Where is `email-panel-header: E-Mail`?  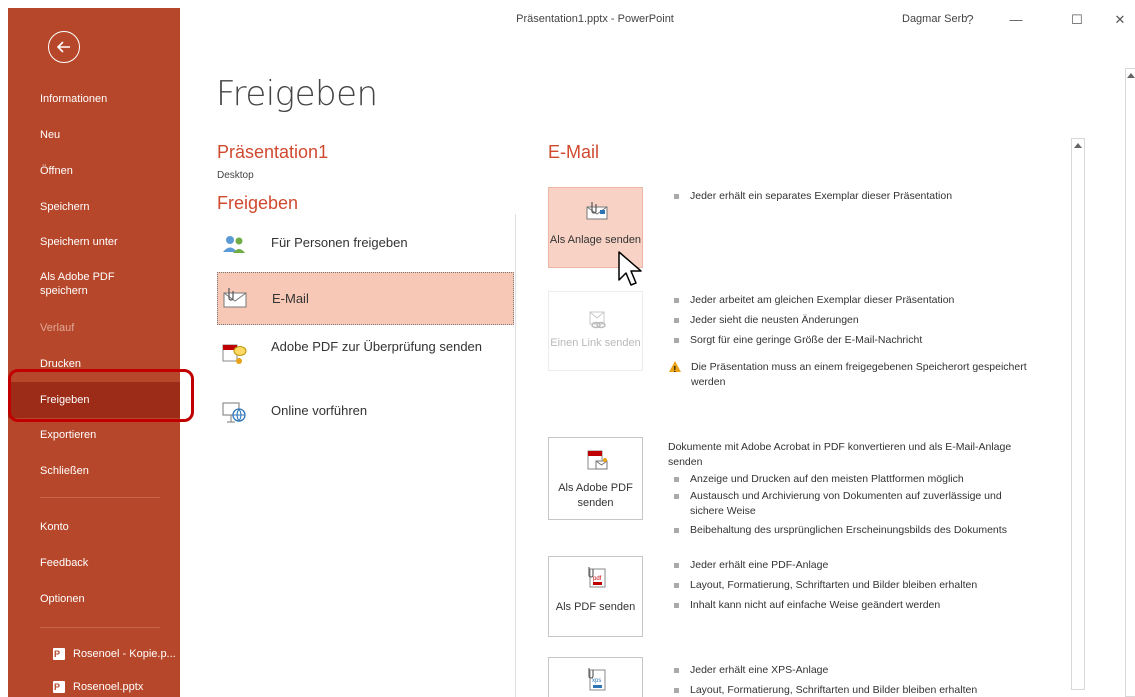
email-panel-header: E-Mail is located at coordinates (574, 152).